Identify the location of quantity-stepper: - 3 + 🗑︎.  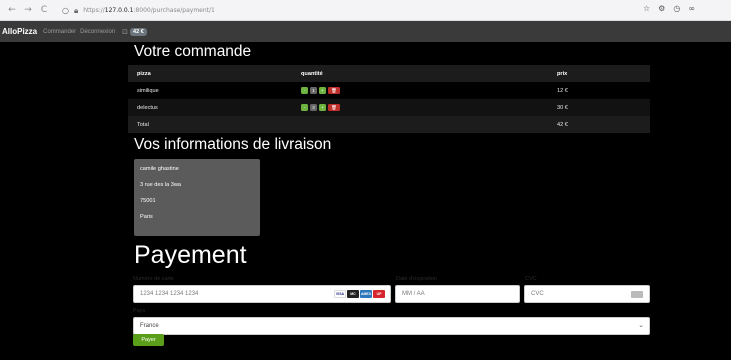
(320, 107).